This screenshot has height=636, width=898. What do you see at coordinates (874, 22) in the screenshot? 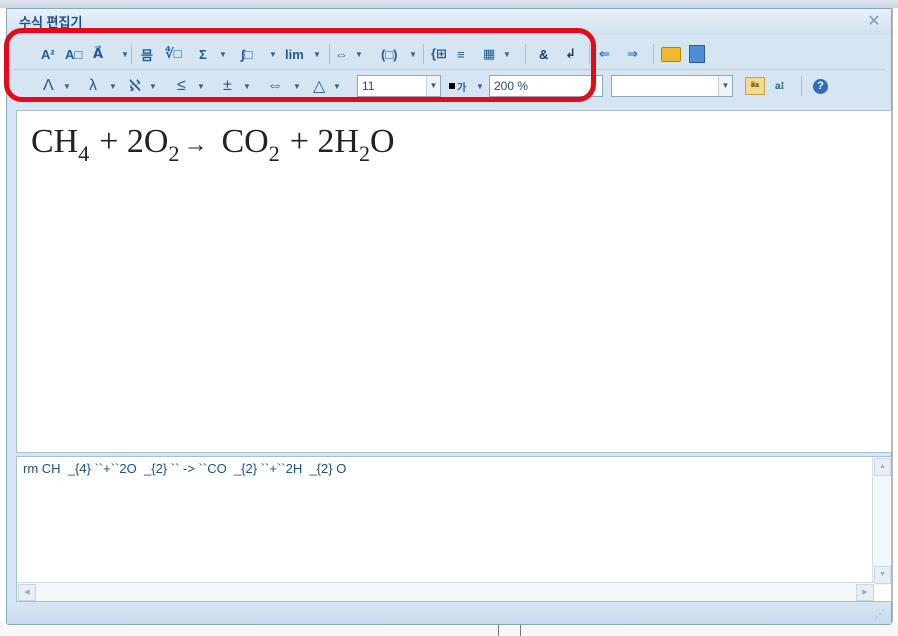
I see `close-icon: ✕` at bounding box center [874, 22].